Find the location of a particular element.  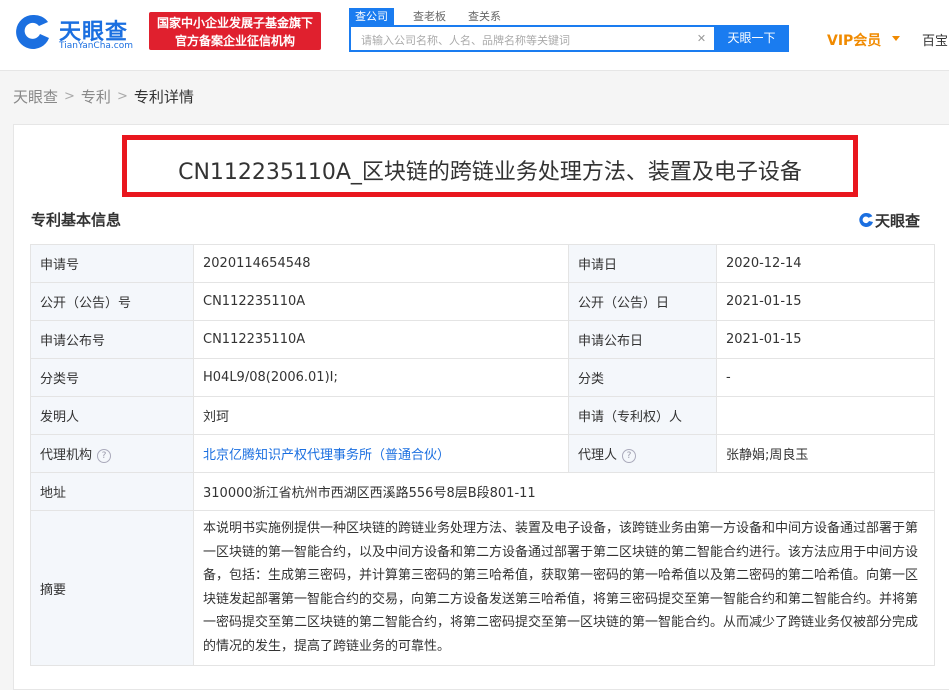

field-label: 申请号 is located at coordinates (112, 263).